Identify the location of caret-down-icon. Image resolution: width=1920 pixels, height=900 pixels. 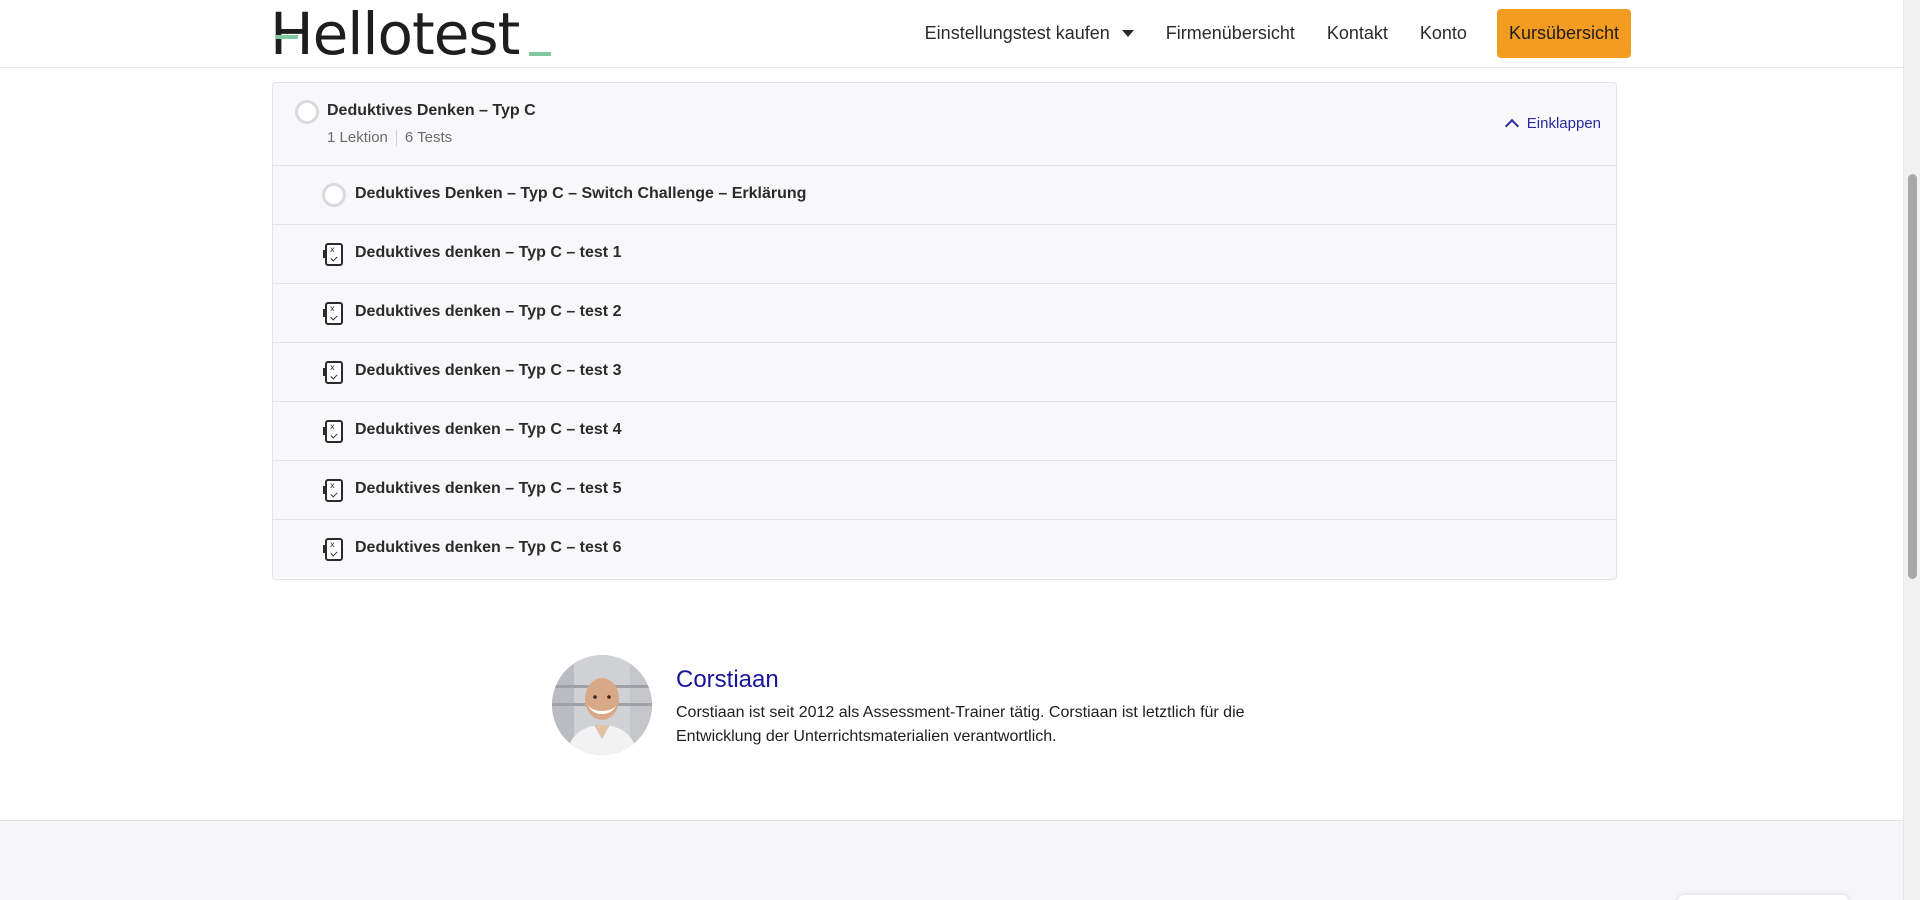
(1127, 33).